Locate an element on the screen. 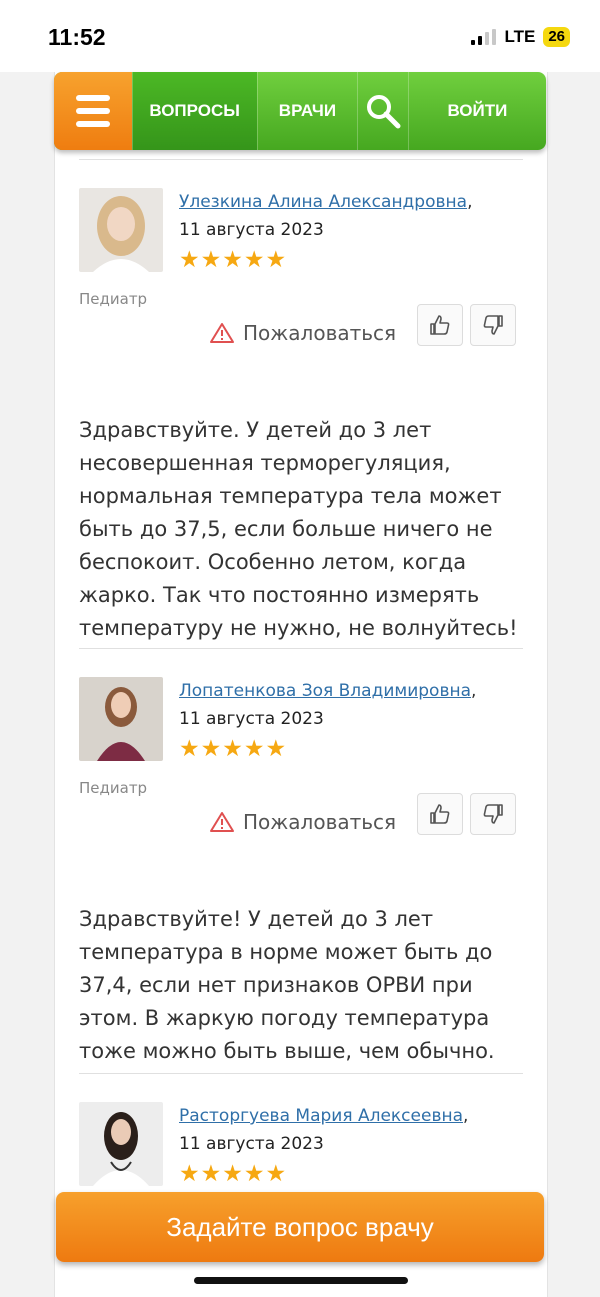 This screenshot has width=600, height=1297. nav-questions: ВОПРОСЫ is located at coordinates (194, 111).